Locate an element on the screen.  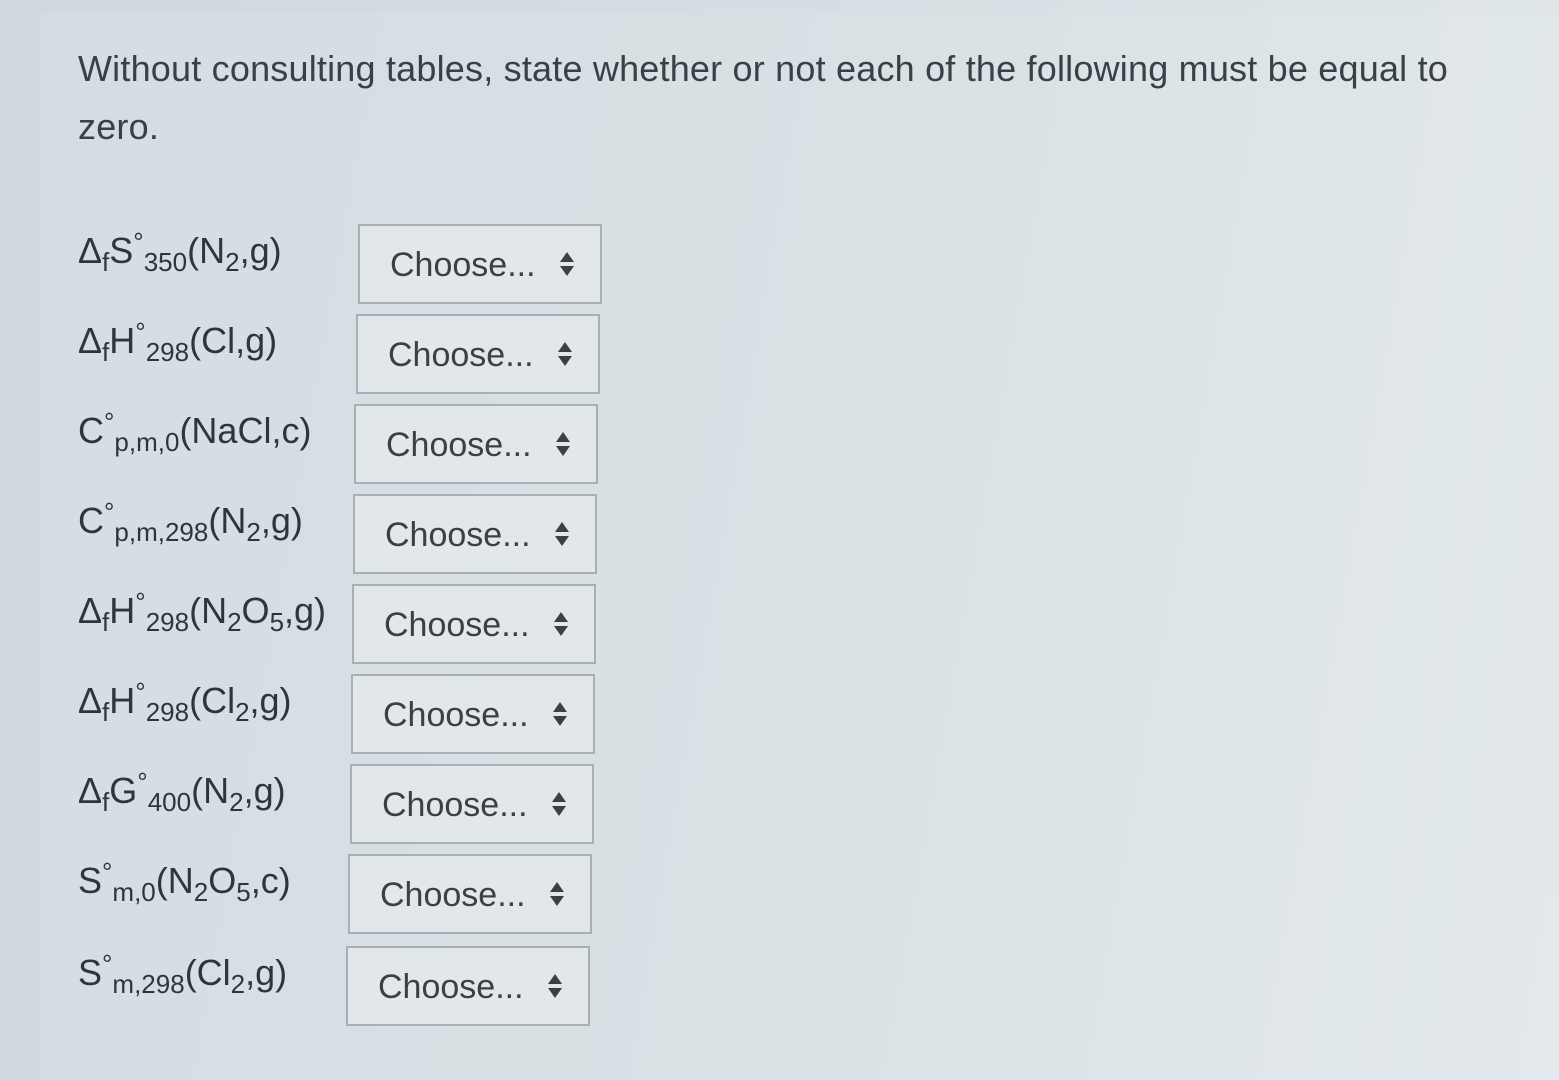
quantity-label: S°m,298(Cl2,g) is located at coordinates (183, 974).